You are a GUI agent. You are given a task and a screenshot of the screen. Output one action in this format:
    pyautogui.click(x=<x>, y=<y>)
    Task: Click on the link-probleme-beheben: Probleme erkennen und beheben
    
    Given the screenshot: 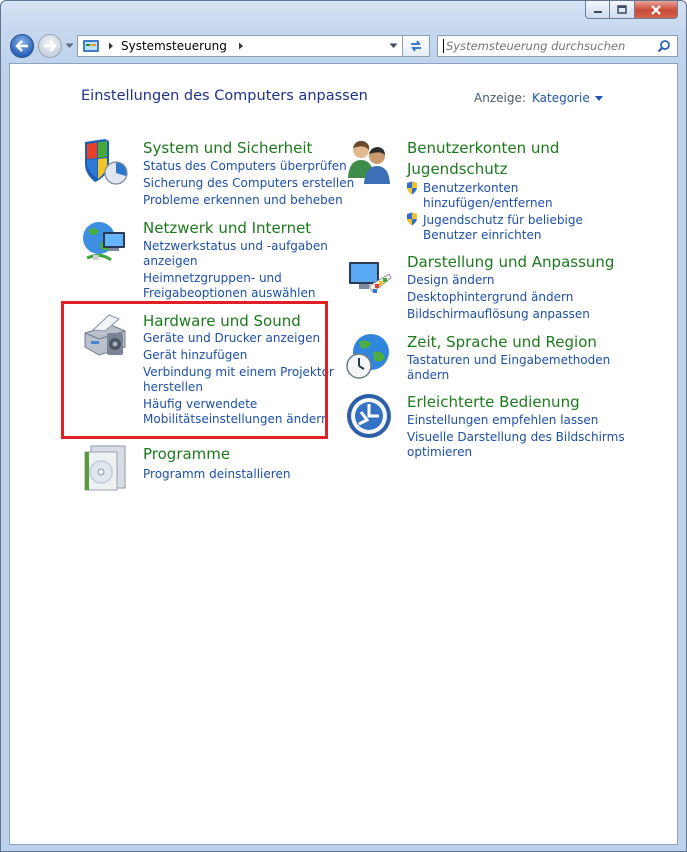 What is the action you would take?
    pyautogui.click(x=243, y=201)
    